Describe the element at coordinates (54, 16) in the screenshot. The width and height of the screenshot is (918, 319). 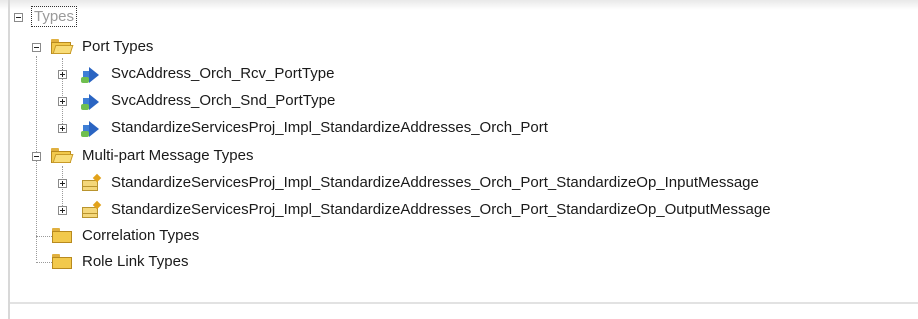
I see `tree-root-label: Types` at that location.